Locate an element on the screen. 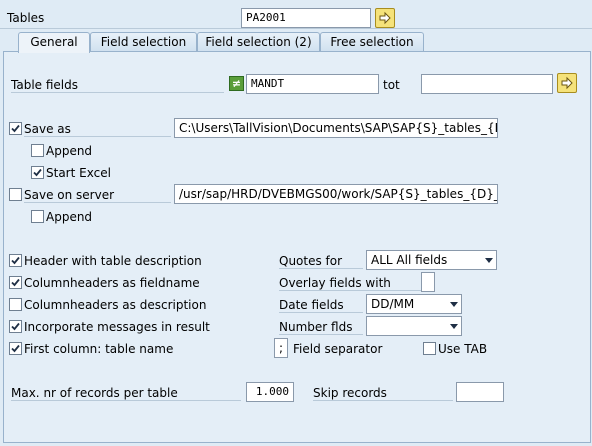 This screenshot has width=592, height=446. table-fields-underline is located at coordinates (117, 92).